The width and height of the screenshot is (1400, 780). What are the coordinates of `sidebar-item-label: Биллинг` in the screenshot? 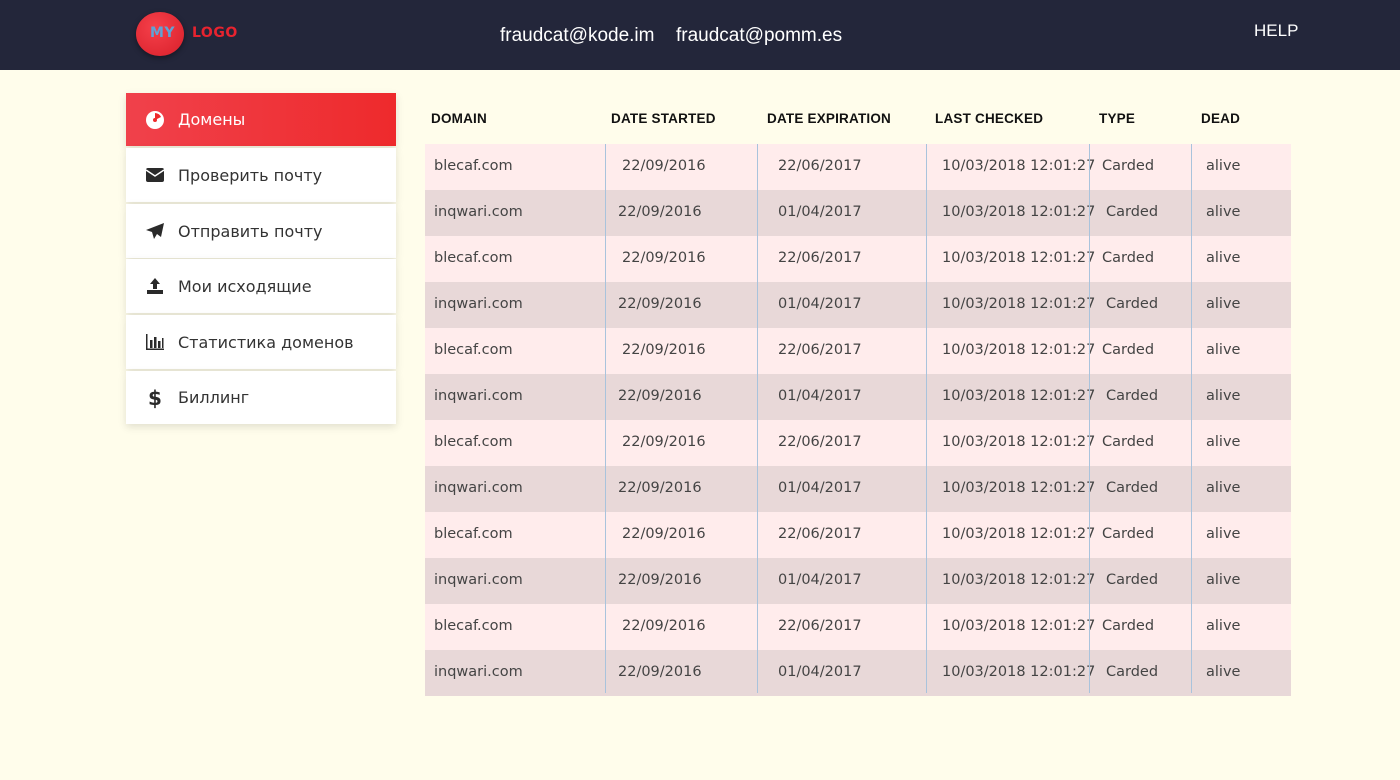 It's located at (214, 397).